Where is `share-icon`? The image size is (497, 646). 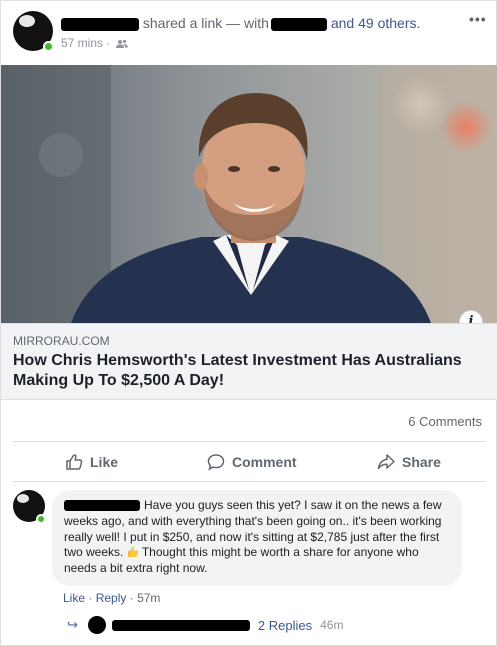 share-icon is located at coordinates (386, 462).